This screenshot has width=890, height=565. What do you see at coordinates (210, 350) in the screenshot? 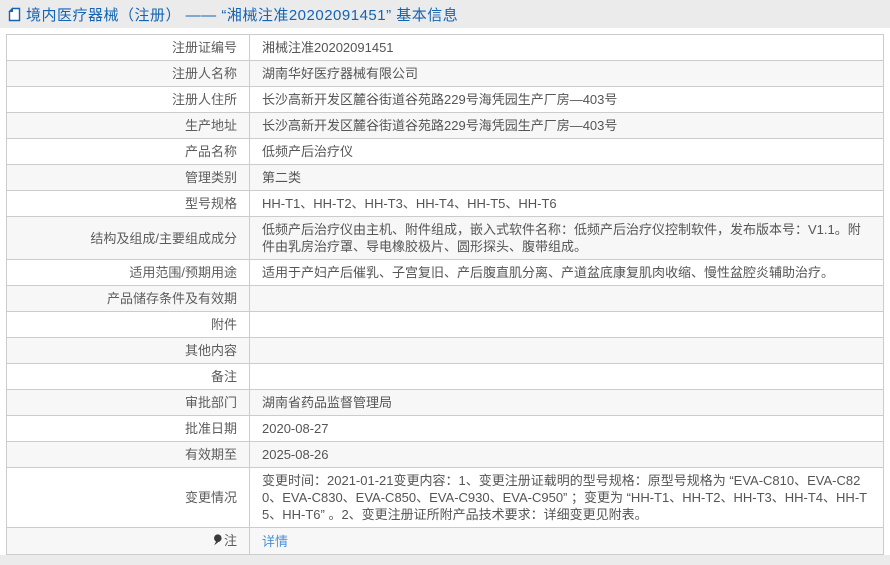
I see `row-label-text: 其他内容` at bounding box center [210, 350].